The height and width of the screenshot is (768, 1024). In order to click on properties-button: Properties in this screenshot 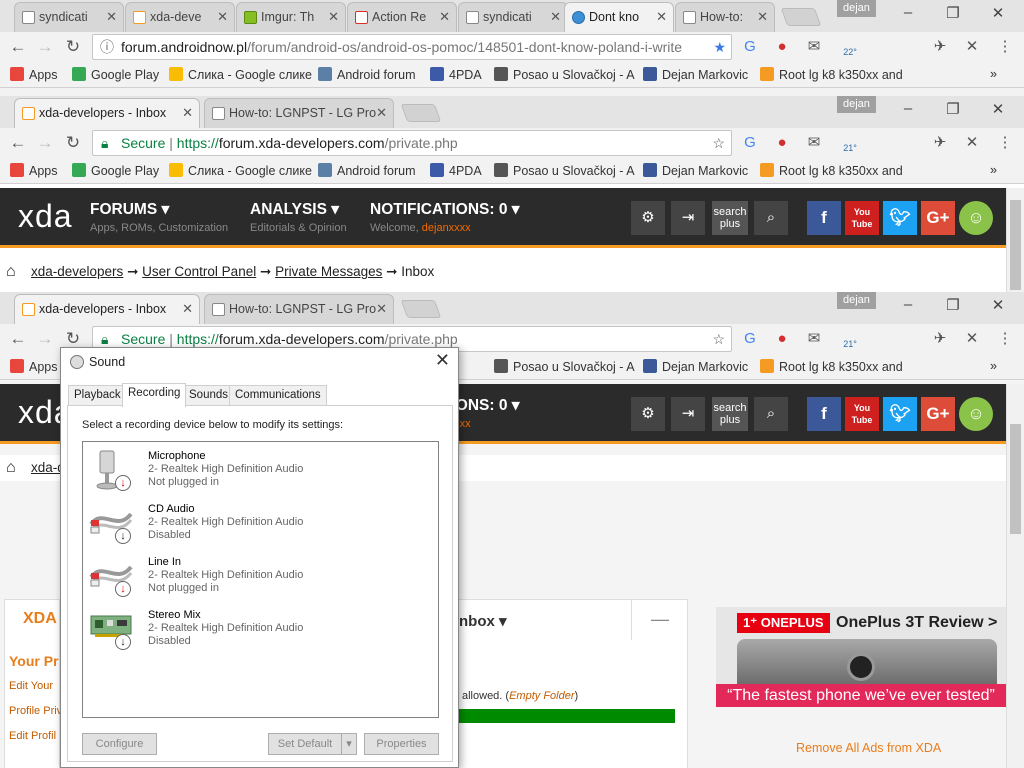, I will do `click(401, 744)`.